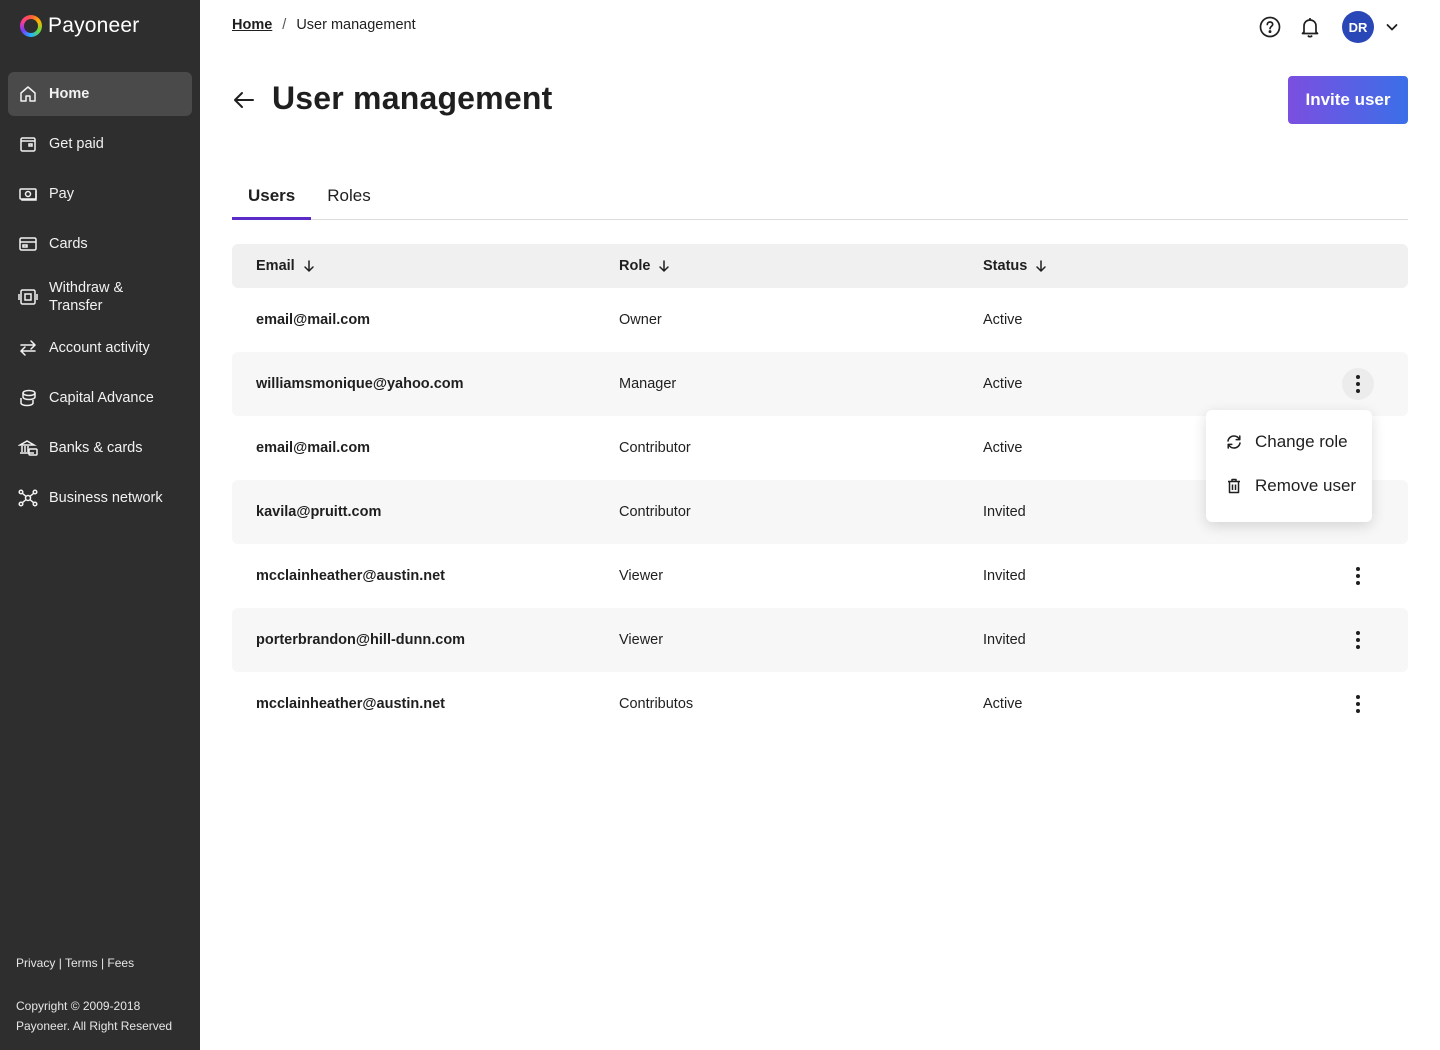 The image size is (1440, 1050). What do you see at coordinates (28, 144) in the screenshot?
I see `wallet-icon` at bounding box center [28, 144].